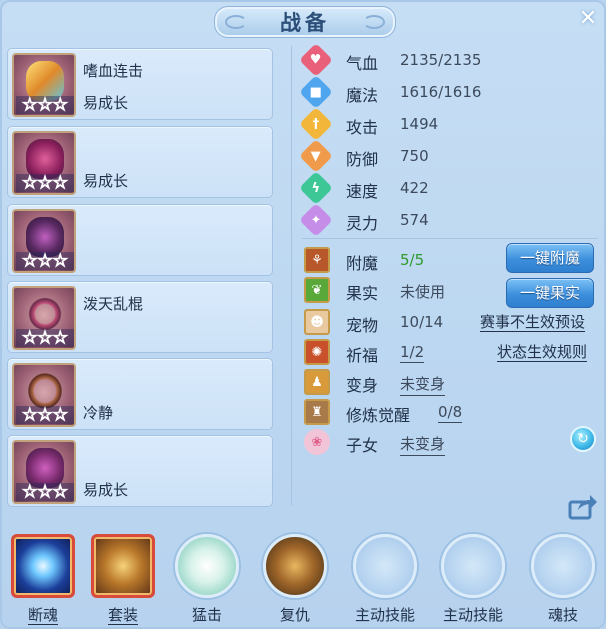  What do you see at coordinates (140, 317) in the screenshot?
I see `equip-slot-necklace: ☆ ☆ ☆ 泼天乱棍` at bounding box center [140, 317].